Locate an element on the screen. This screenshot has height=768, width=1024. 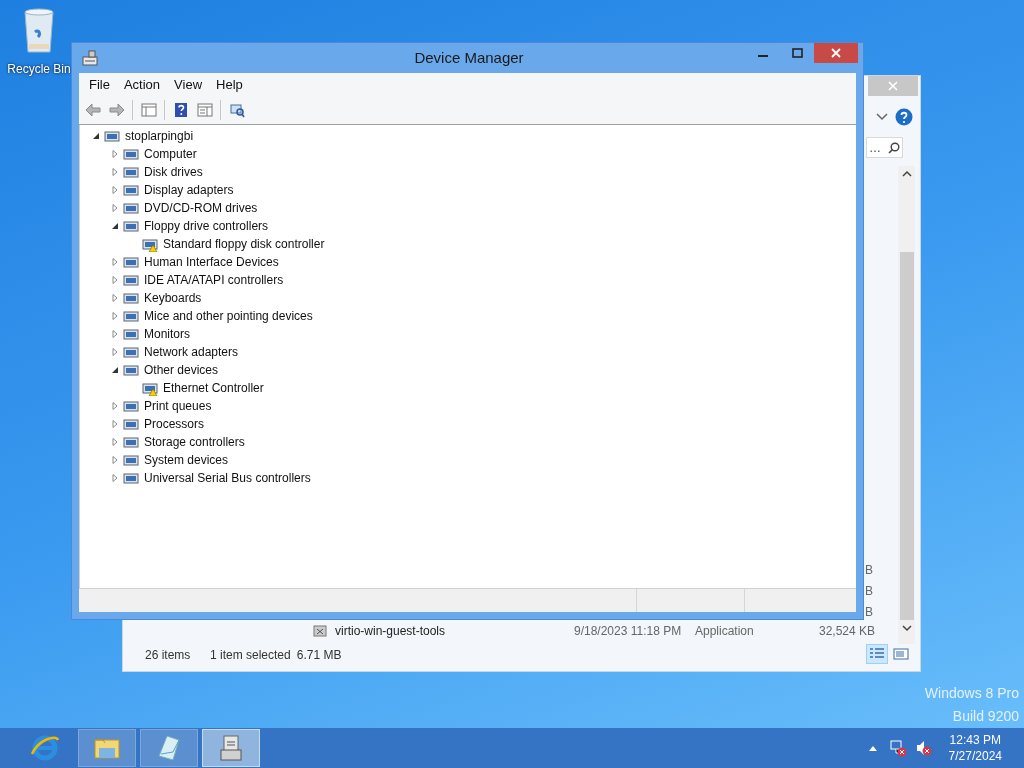
maximize-icon is located at coordinates (797, 53).